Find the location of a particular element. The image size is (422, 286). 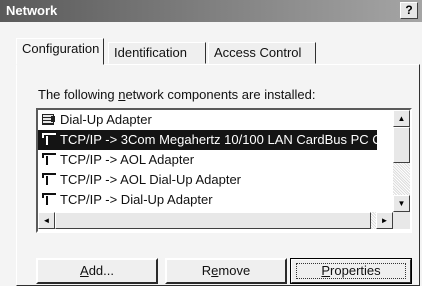

properties-button: Properties is located at coordinates (351, 271).